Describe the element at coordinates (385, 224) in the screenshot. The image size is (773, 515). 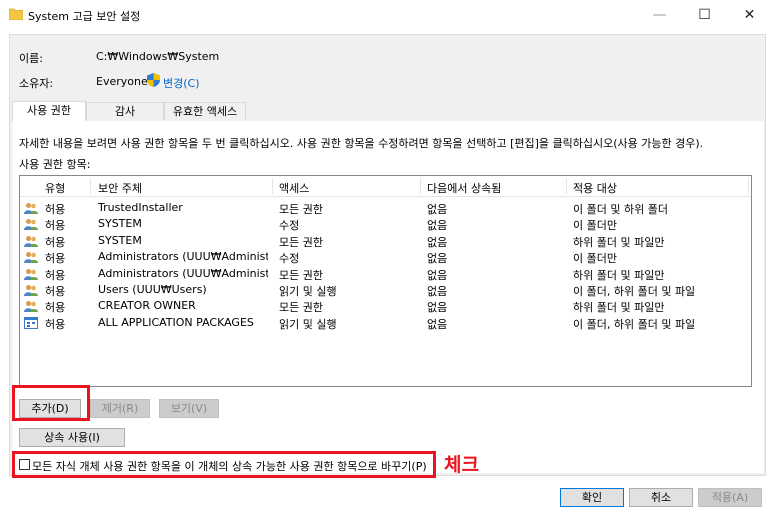
I see `permission-entry-row: 허용 SYSTEM 수정 없음 이 폴더만` at that location.